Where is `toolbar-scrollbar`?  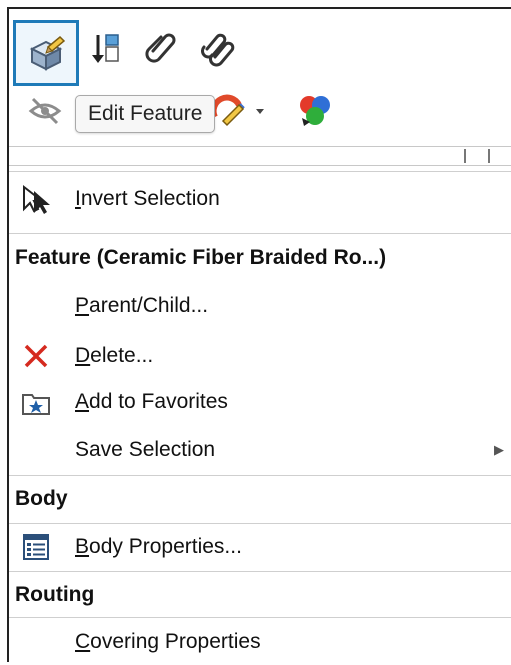 toolbar-scrollbar is located at coordinates (260, 156).